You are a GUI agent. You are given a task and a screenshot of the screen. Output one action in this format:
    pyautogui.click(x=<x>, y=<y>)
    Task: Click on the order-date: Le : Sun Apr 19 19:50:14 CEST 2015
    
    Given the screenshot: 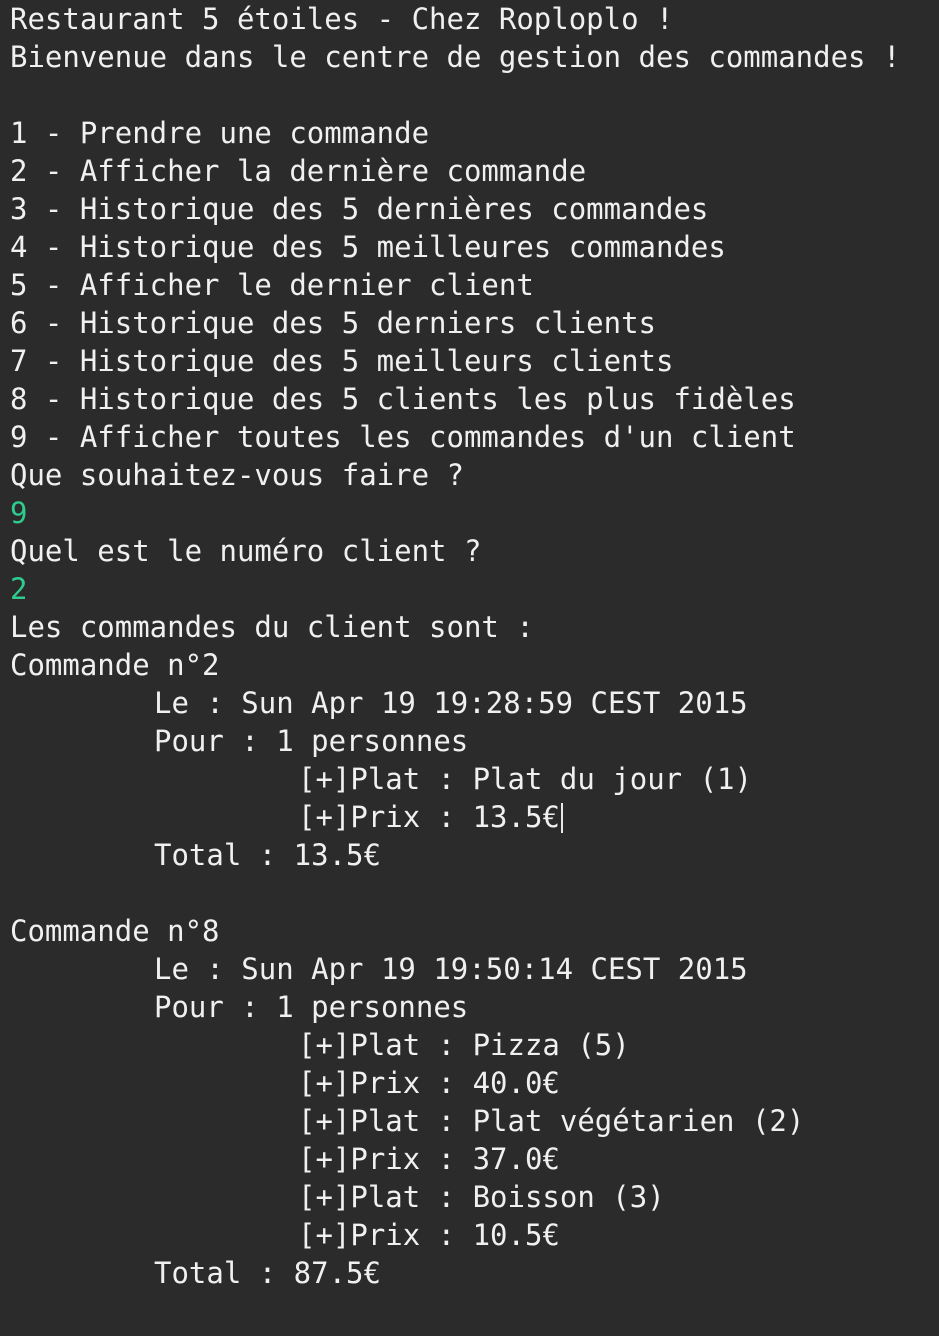 What is the action you would take?
    pyautogui.click(x=451, y=969)
    